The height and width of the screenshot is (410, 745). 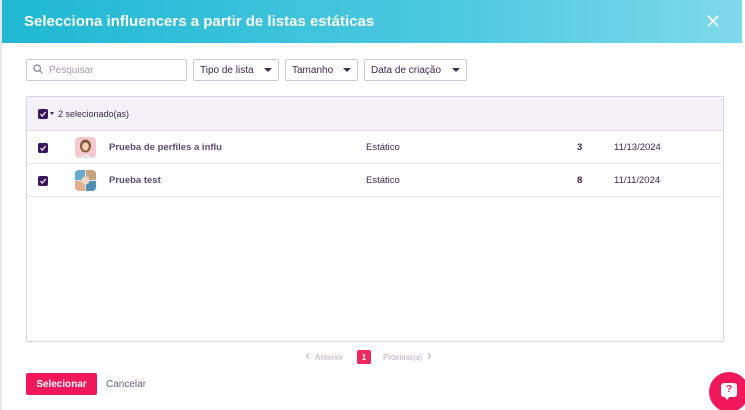 What do you see at coordinates (135, 180) in the screenshot?
I see `list-name: Prueba test` at bounding box center [135, 180].